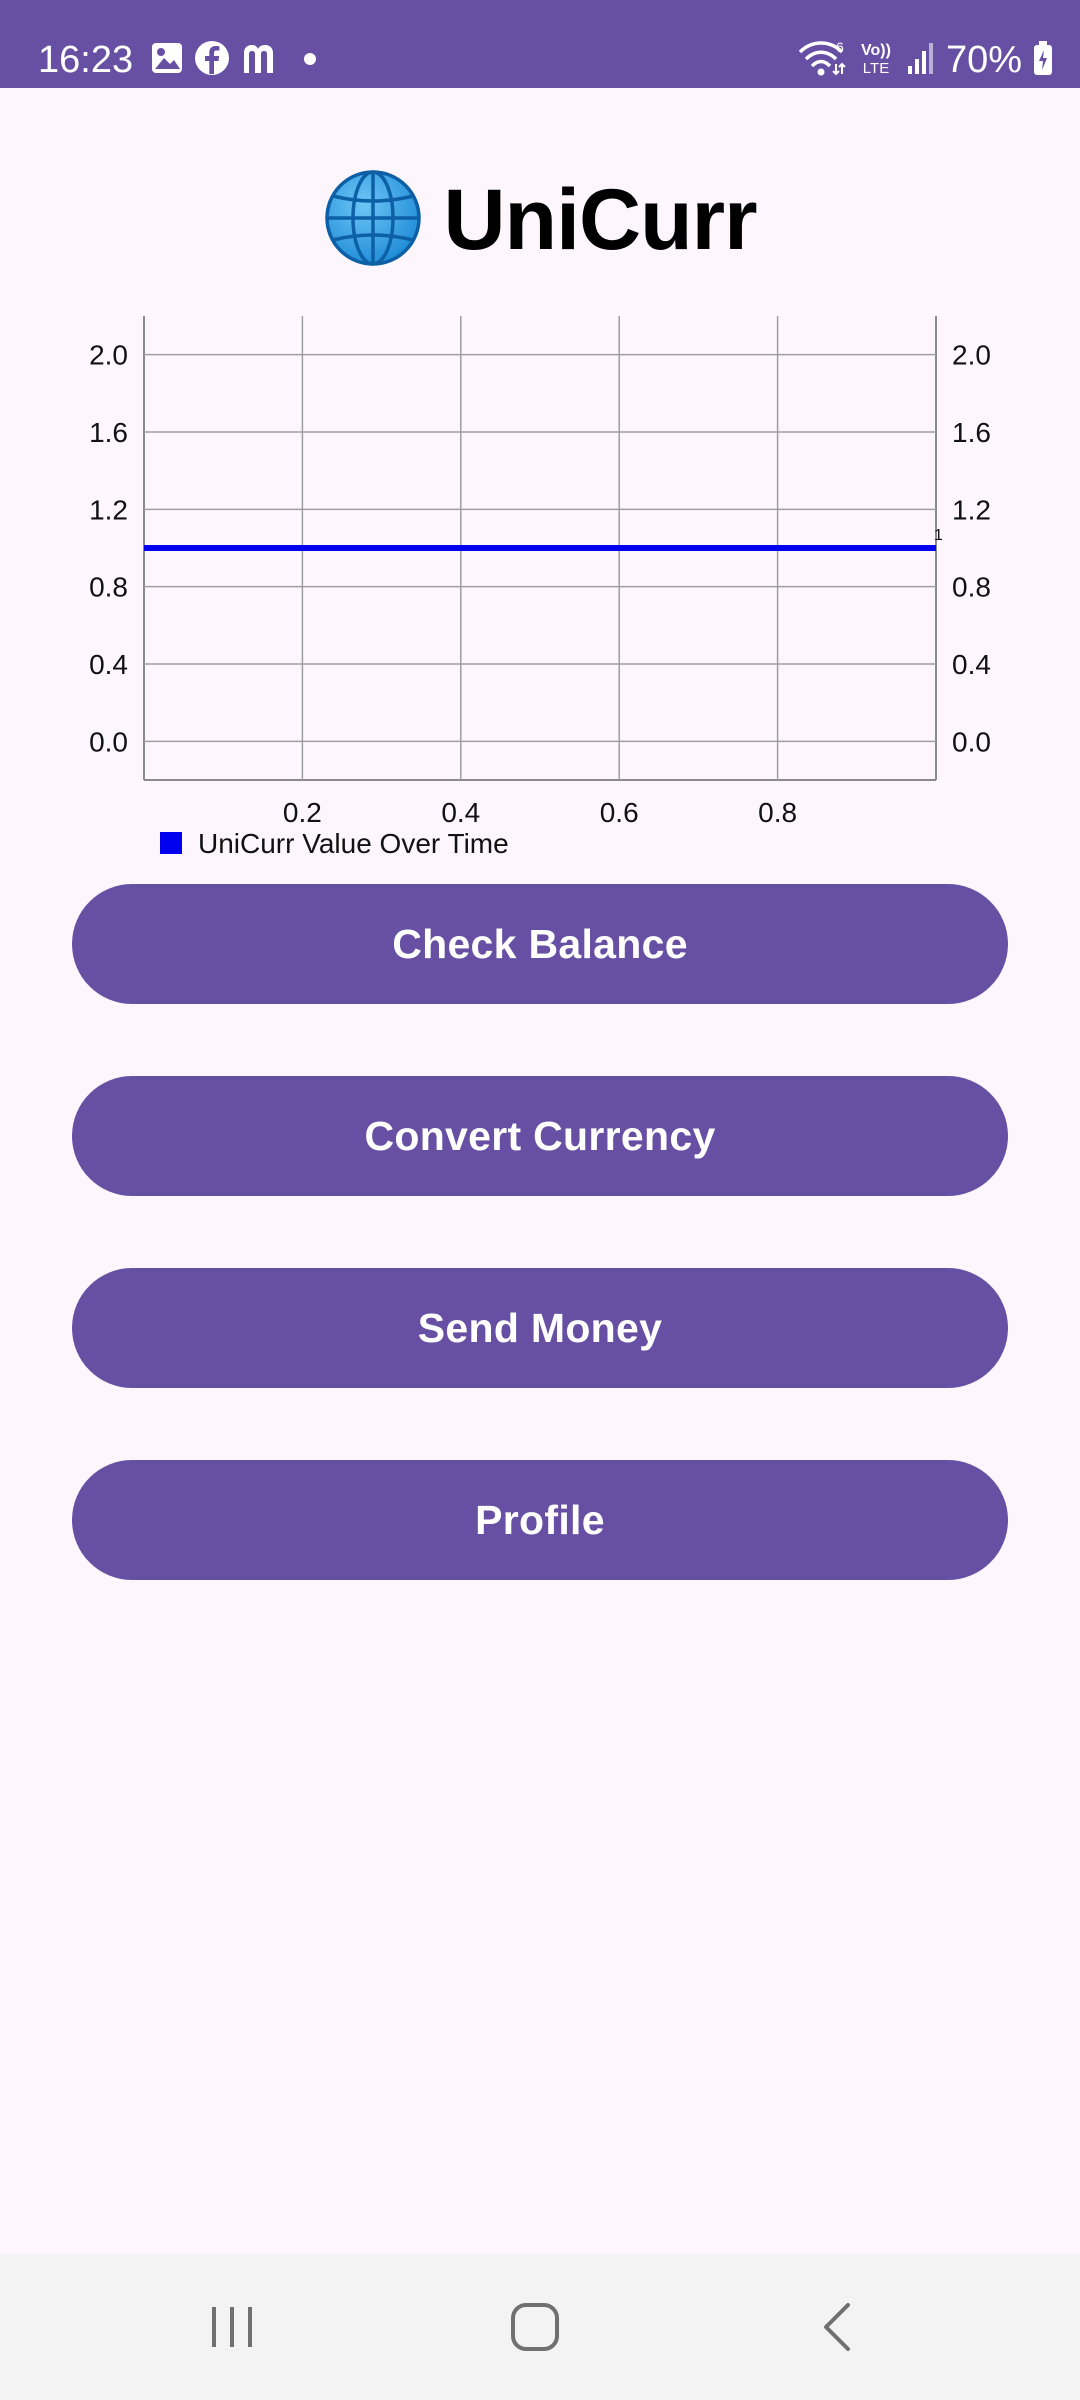 This screenshot has width=1080, height=2400. What do you see at coordinates (822, 60) in the screenshot?
I see `wifi-icon: 6` at bounding box center [822, 60].